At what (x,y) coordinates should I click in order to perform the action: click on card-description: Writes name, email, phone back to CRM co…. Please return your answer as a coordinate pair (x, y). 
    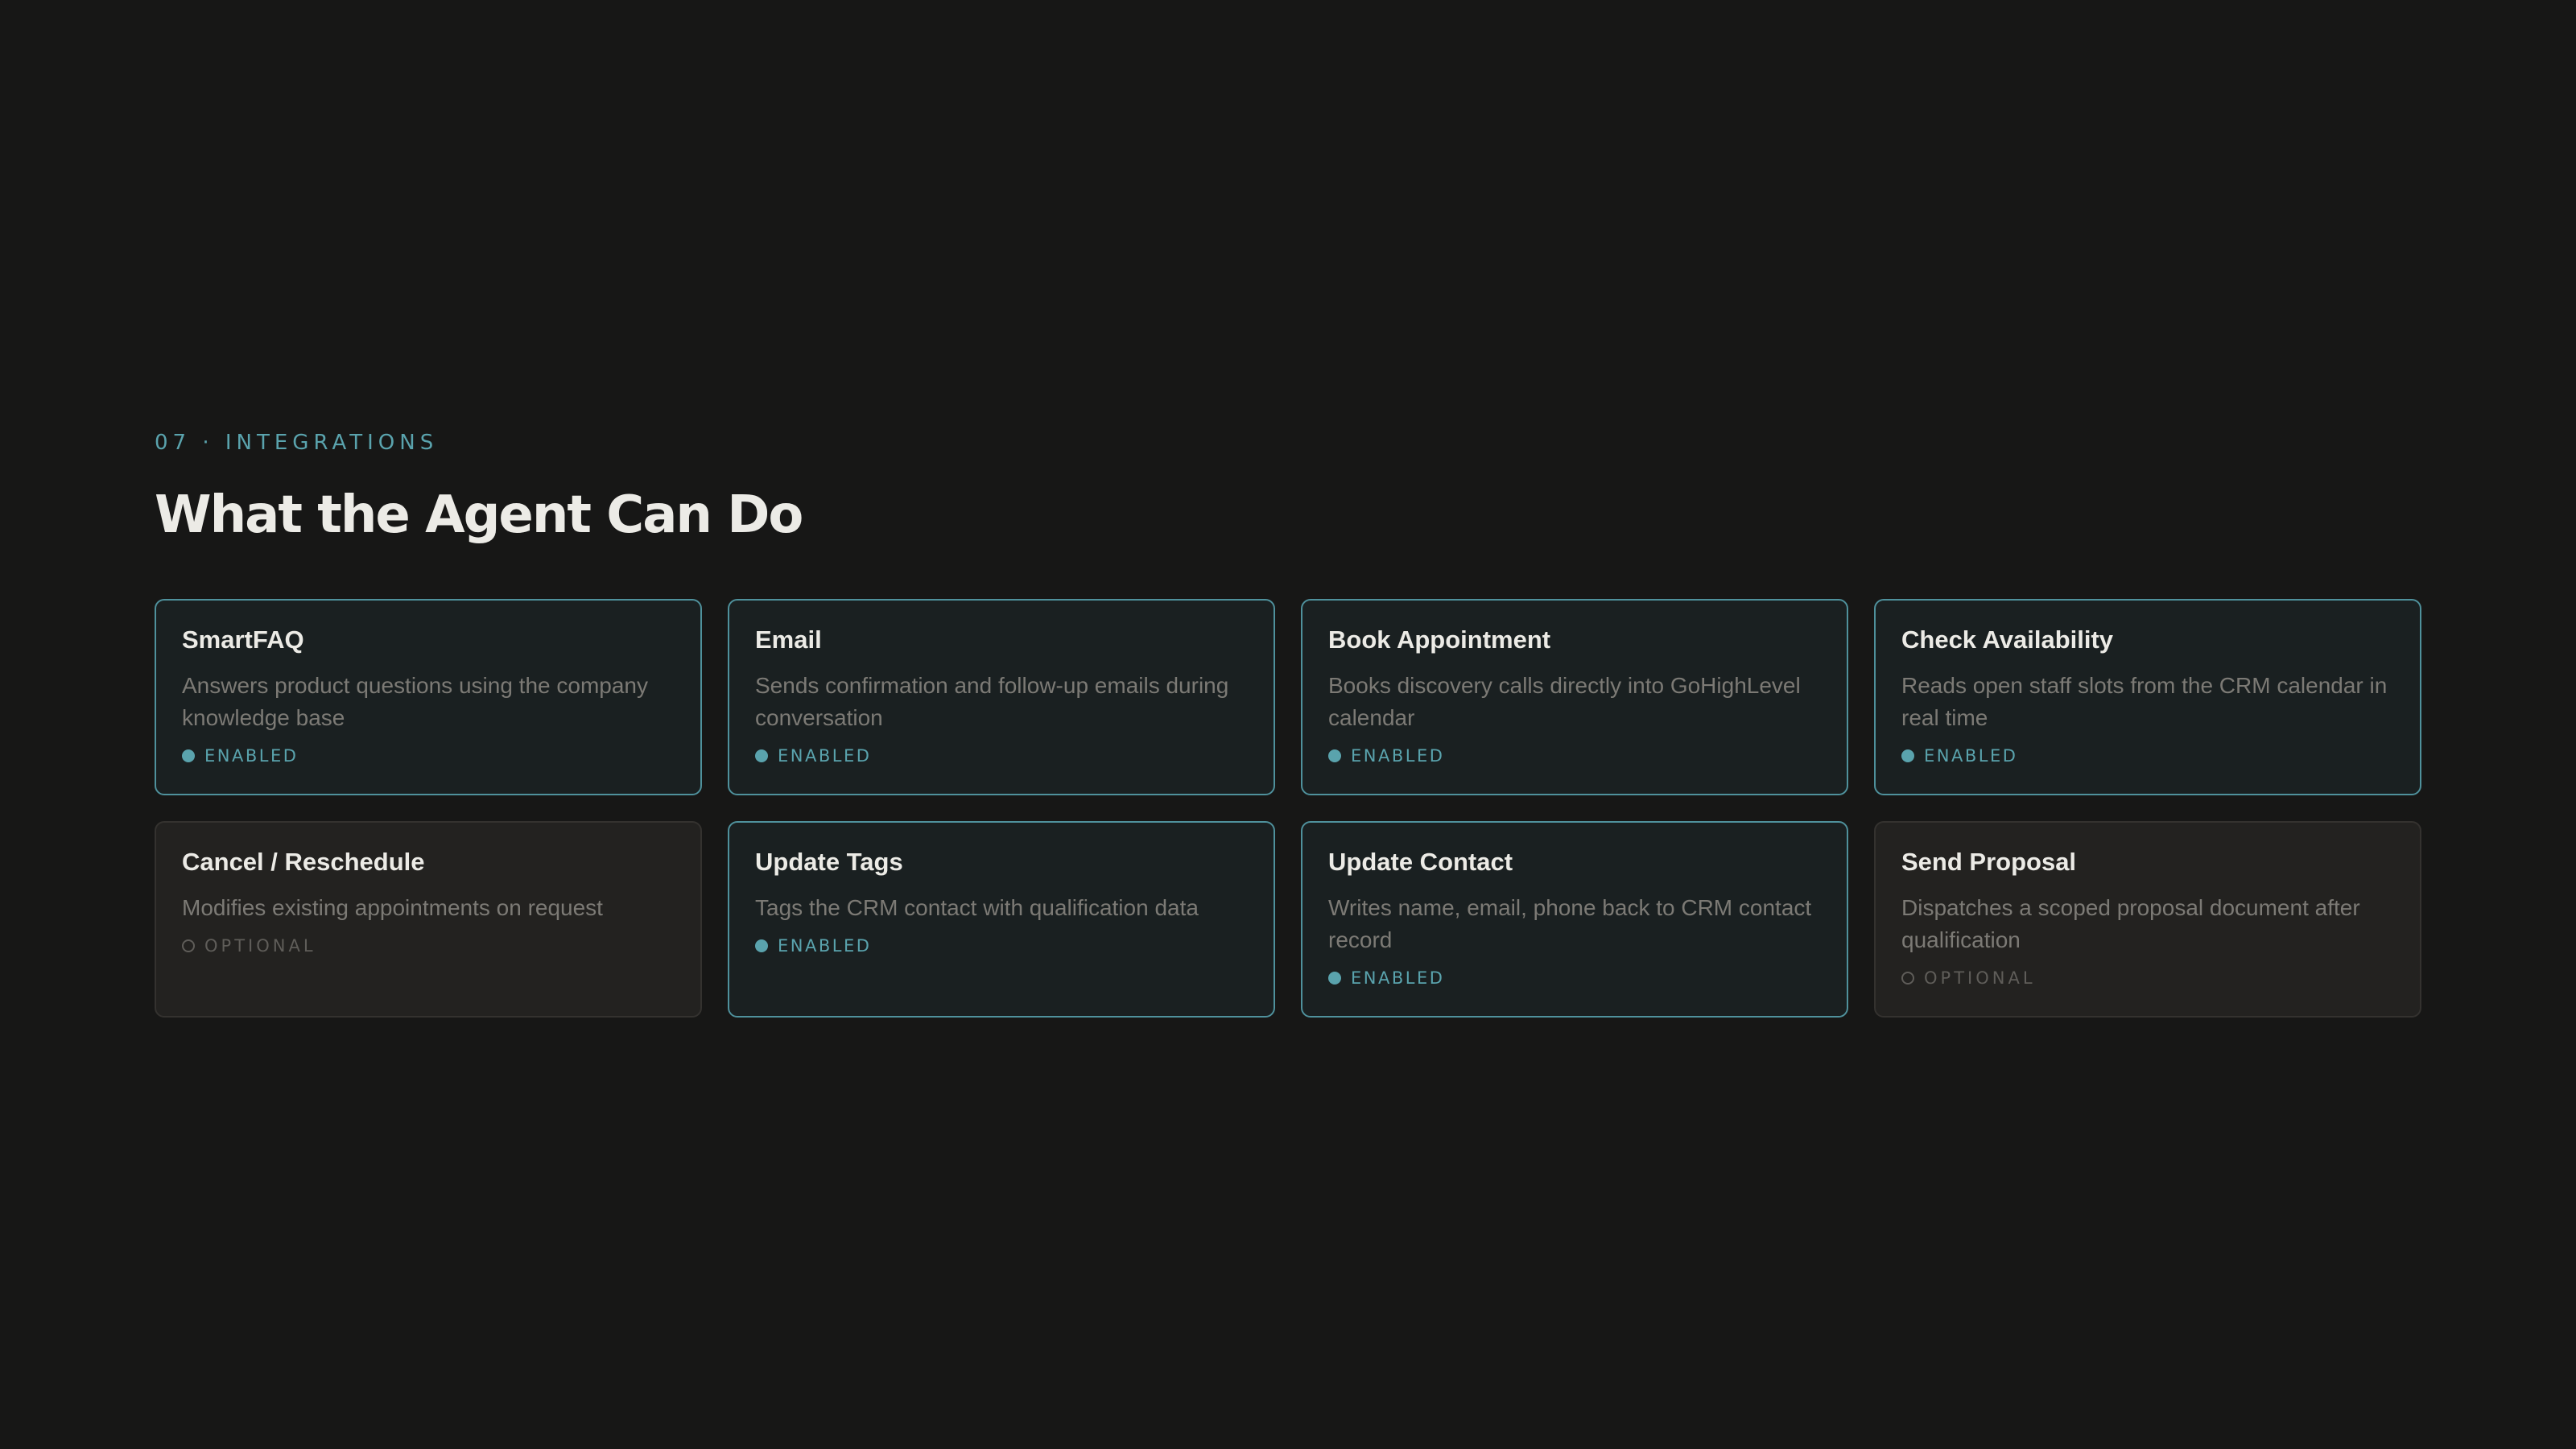
    Looking at the image, I should click on (1570, 924).